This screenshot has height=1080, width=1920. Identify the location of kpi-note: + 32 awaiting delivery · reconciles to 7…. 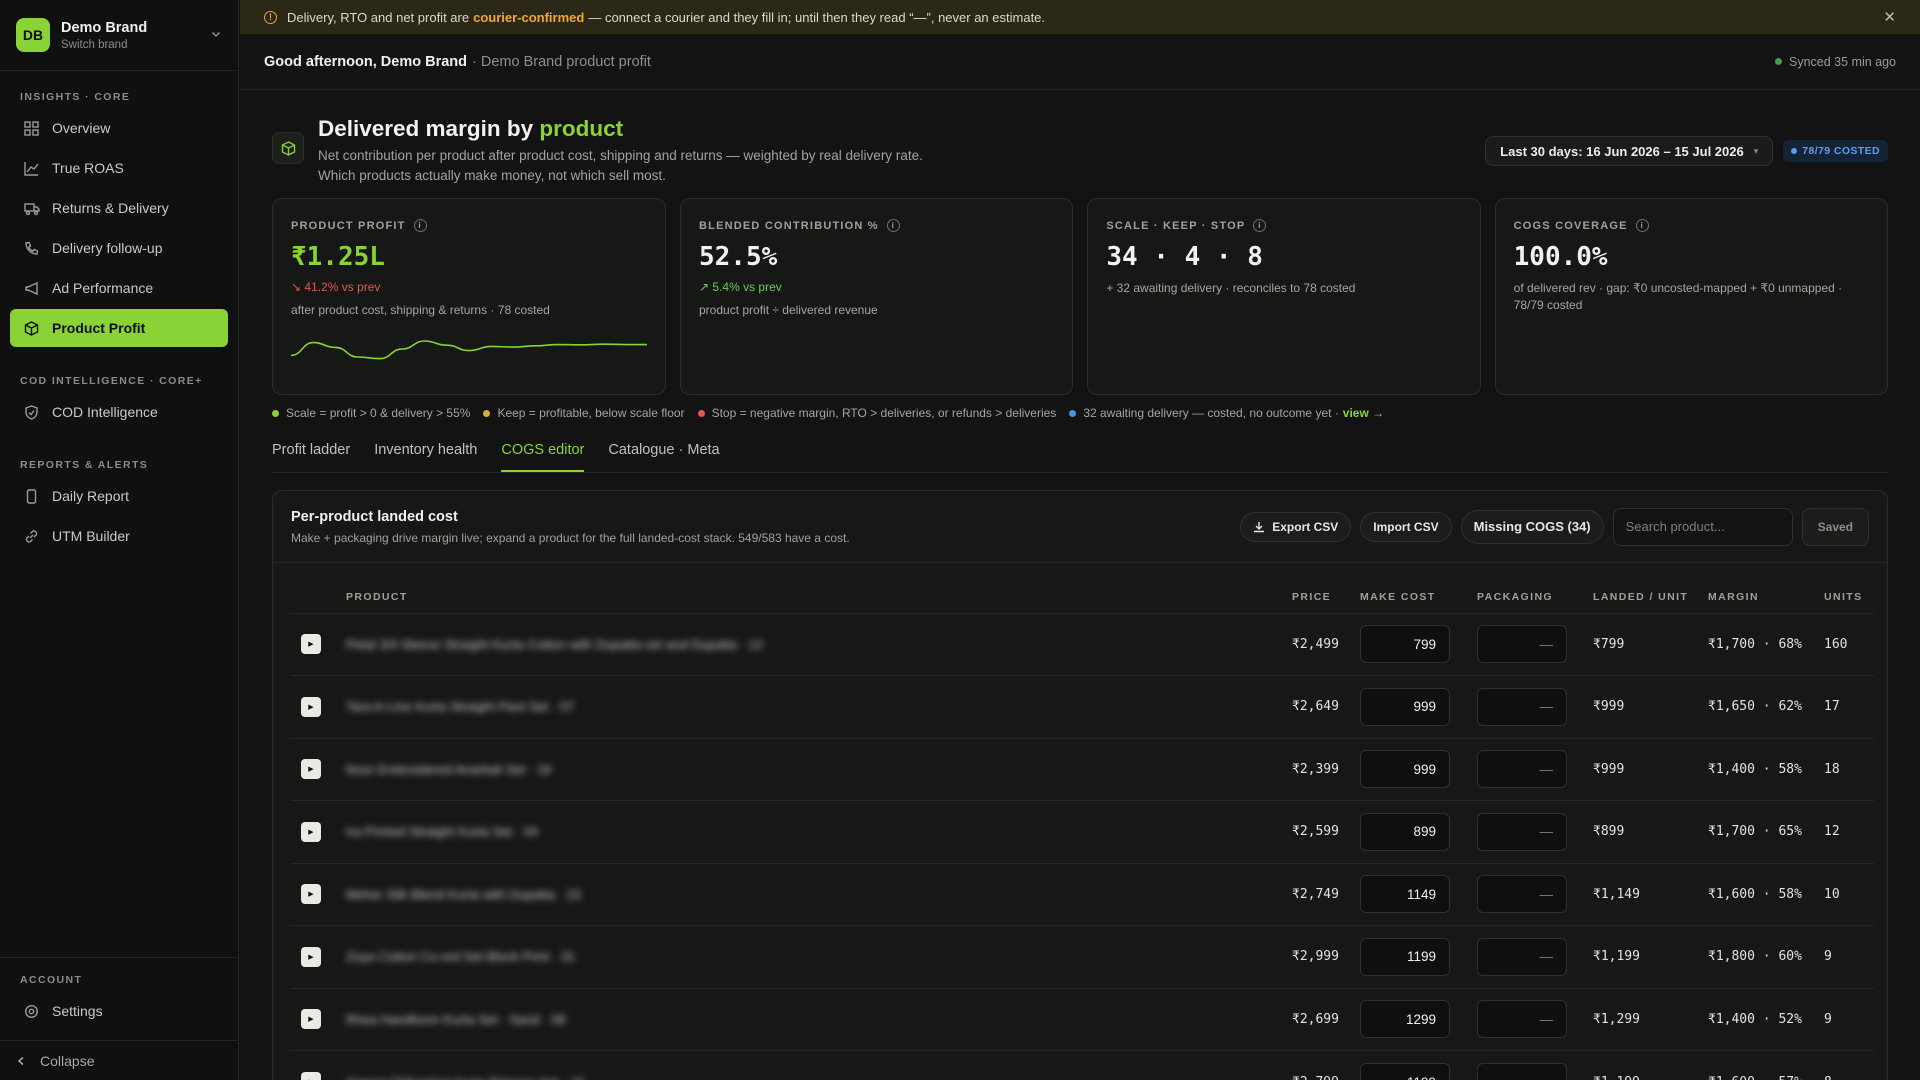
(1231, 288).